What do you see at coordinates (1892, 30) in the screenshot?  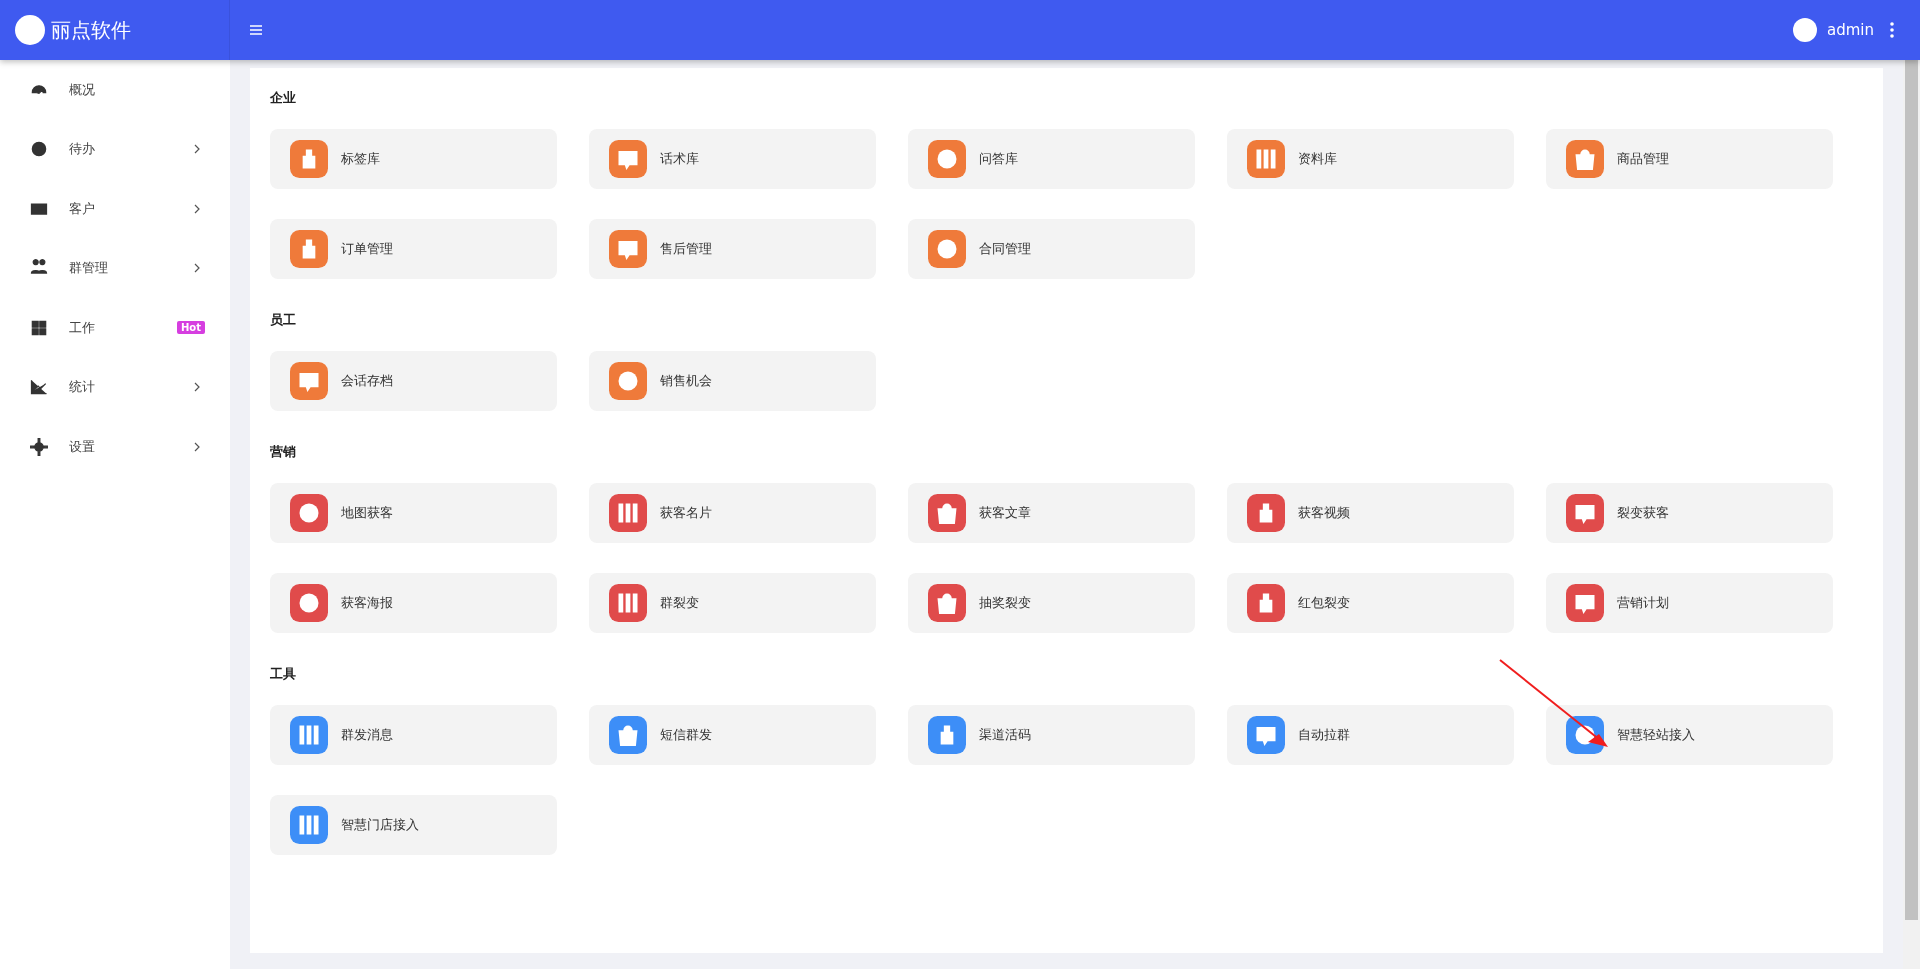 I see `more-icon` at bounding box center [1892, 30].